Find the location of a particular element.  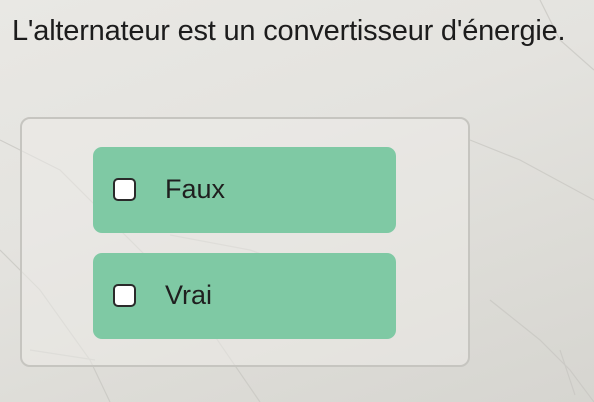

option-vrai: Vrai is located at coordinates (244, 296).